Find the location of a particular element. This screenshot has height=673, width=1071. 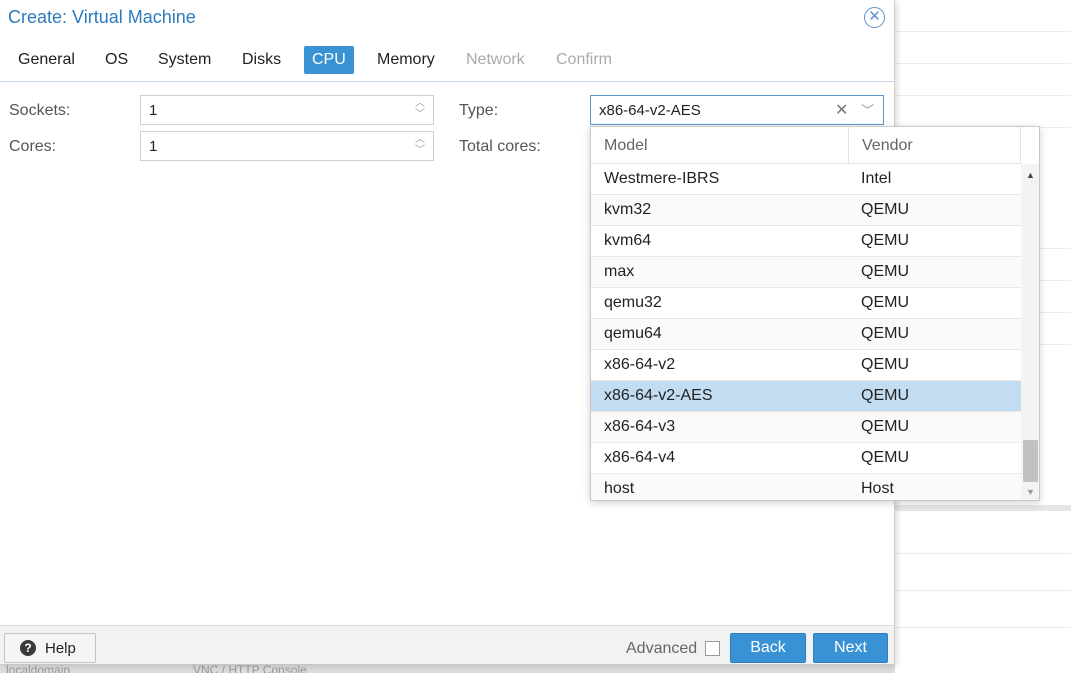

scroll-down-icon: ▼ is located at coordinates (1030, 492).